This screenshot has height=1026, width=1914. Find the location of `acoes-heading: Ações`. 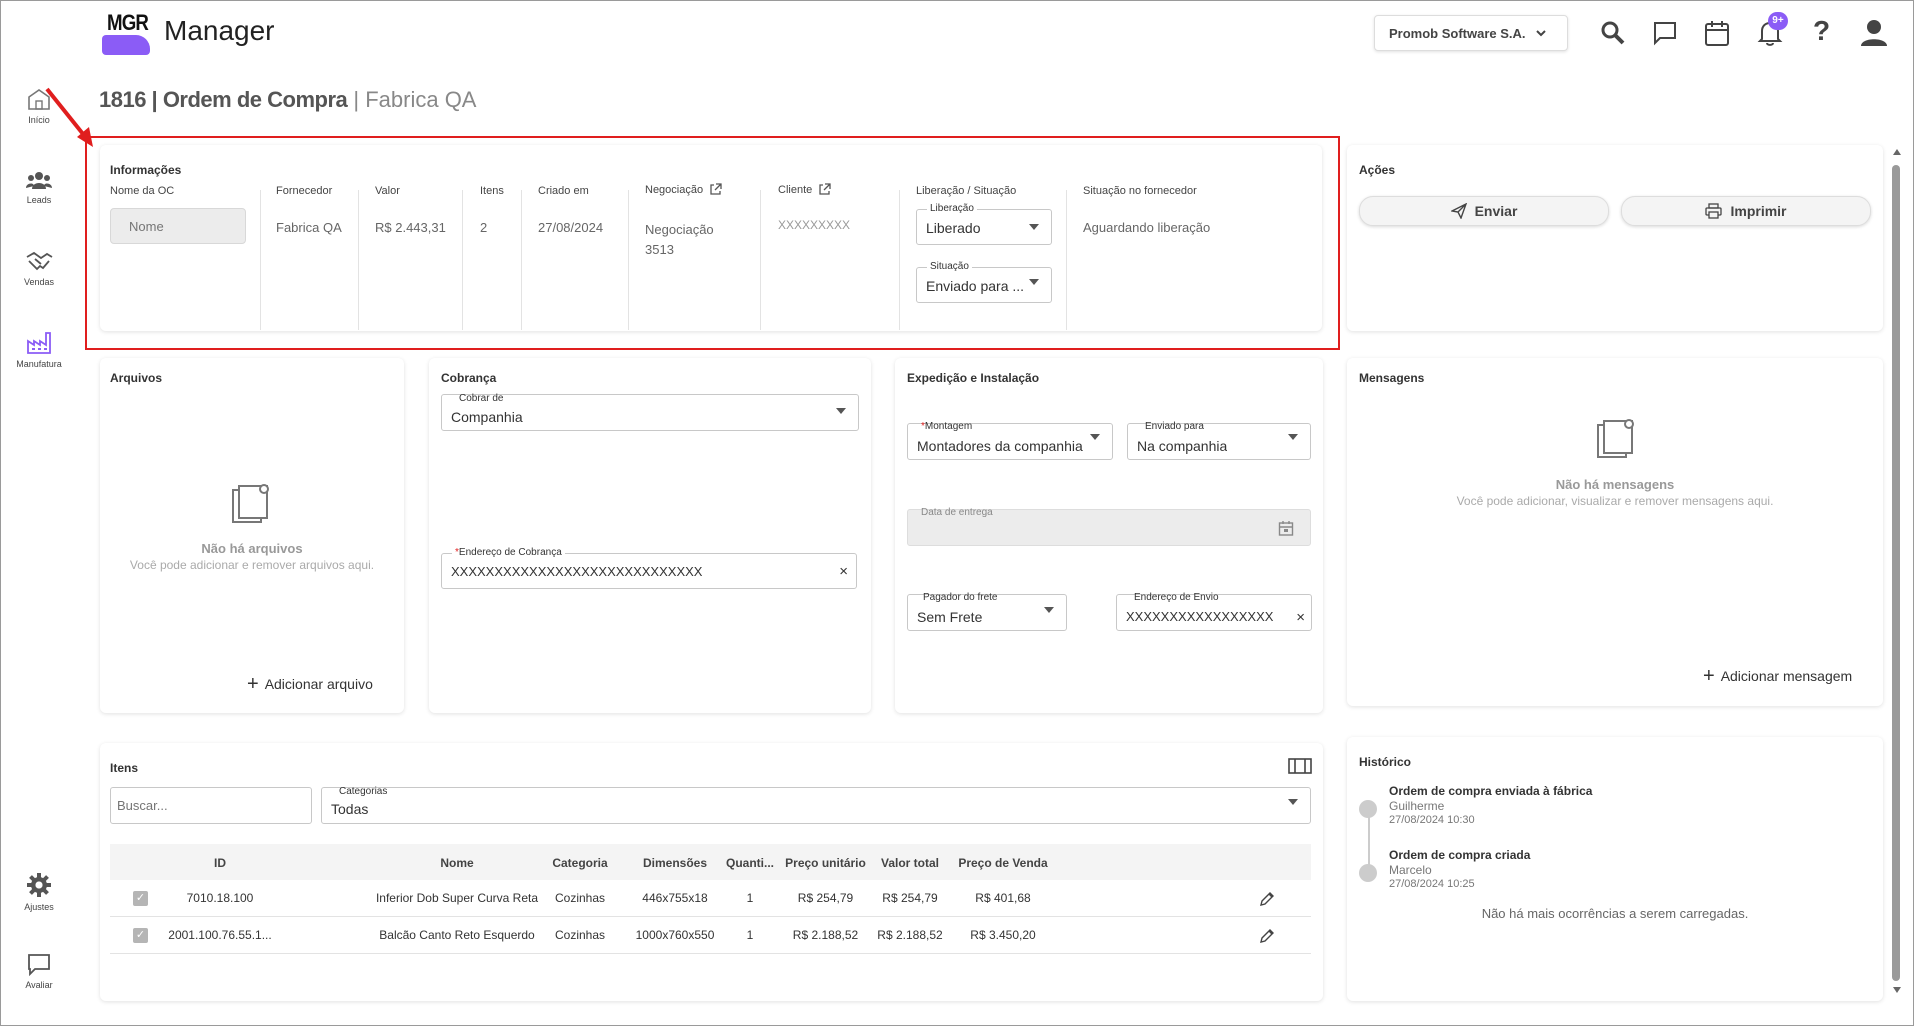

acoes-heading: Ações is located at coordinates (1377, 170).